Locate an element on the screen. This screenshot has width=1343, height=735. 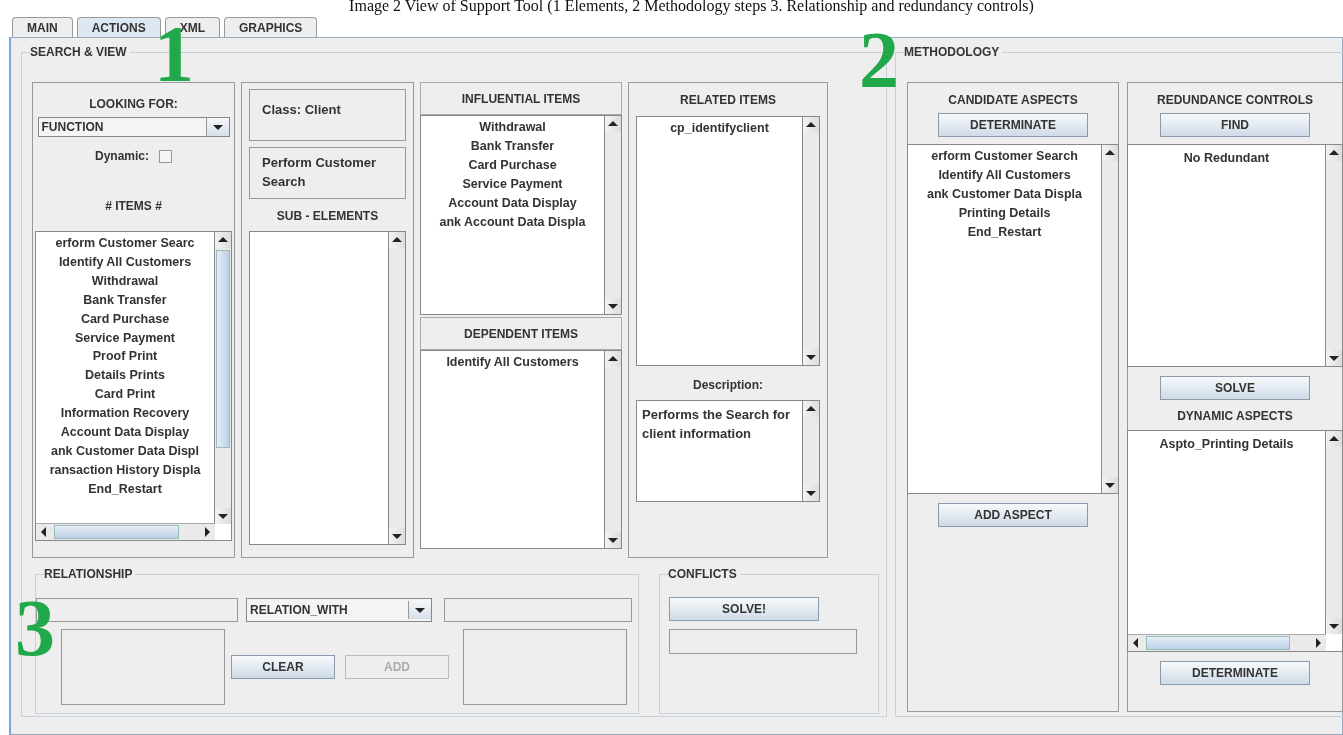
label: RELATED ITEMS is located at coordinates (728, 100).